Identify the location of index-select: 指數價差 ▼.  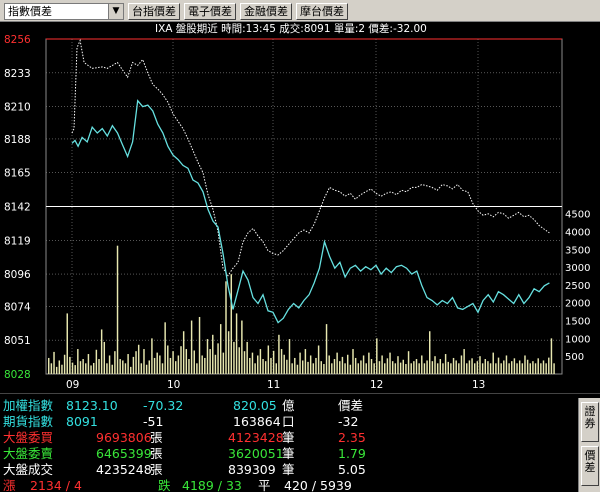
(64, 11).